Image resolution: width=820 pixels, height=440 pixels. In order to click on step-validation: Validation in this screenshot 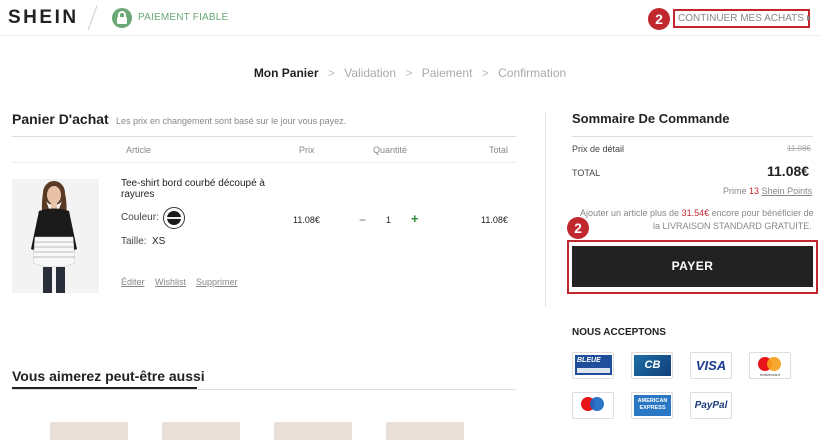, I will do `click(370, 73)`.